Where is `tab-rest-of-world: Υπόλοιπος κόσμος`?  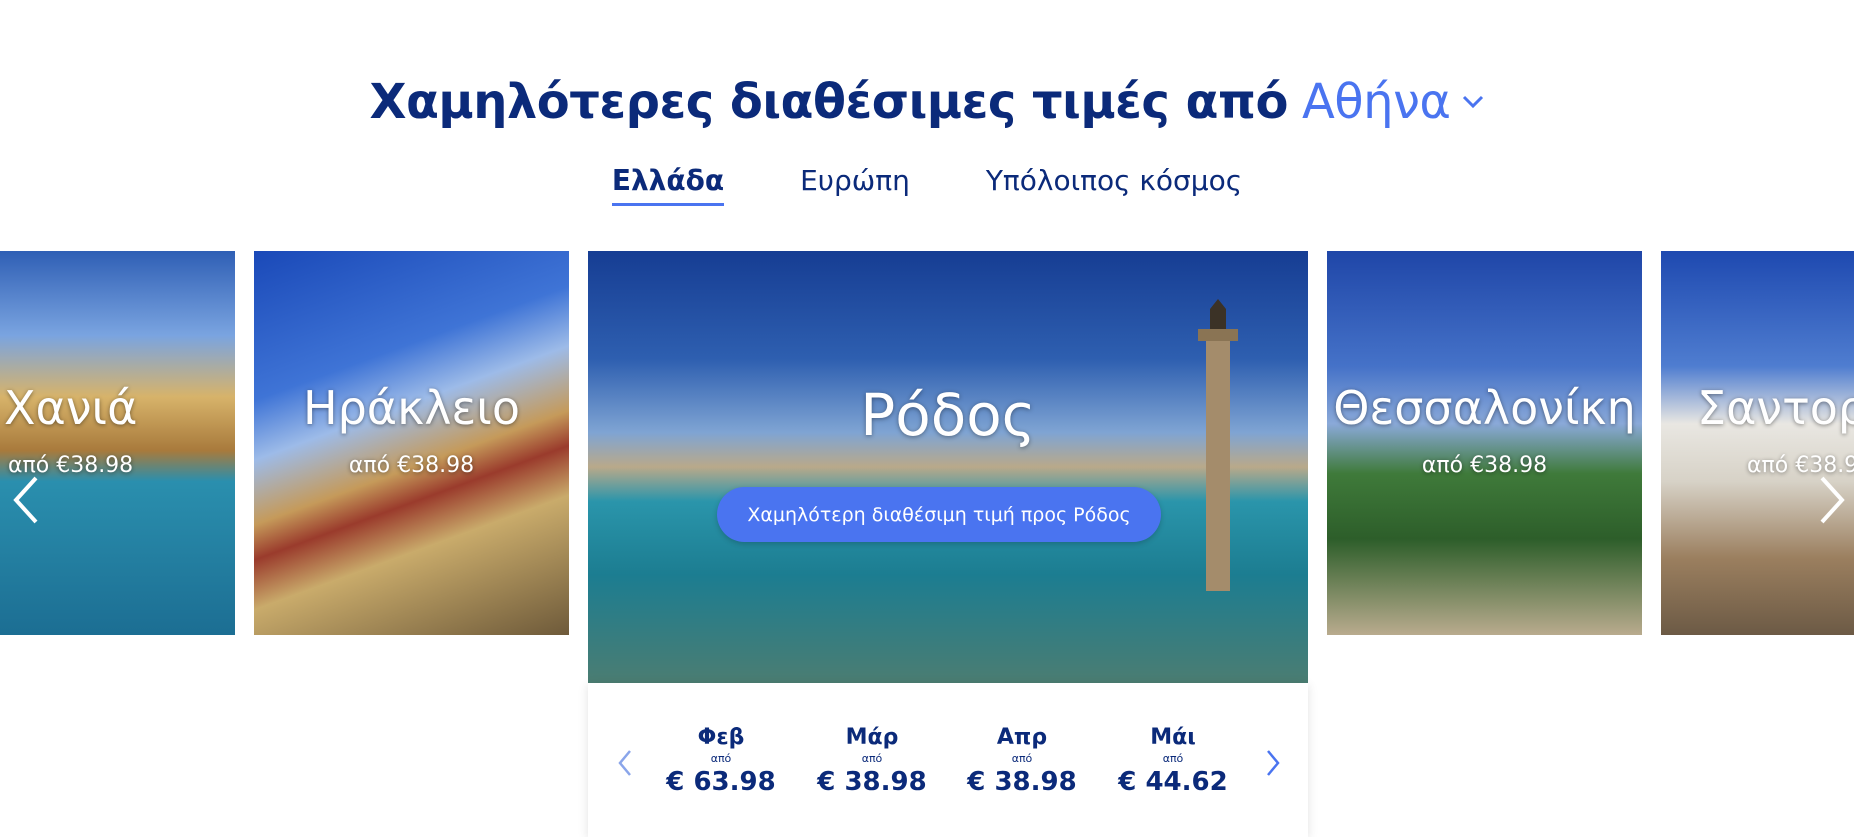
tab-rest-of-world: Υπόλοιπος κόσμος is located at coordinates (1114, 185).